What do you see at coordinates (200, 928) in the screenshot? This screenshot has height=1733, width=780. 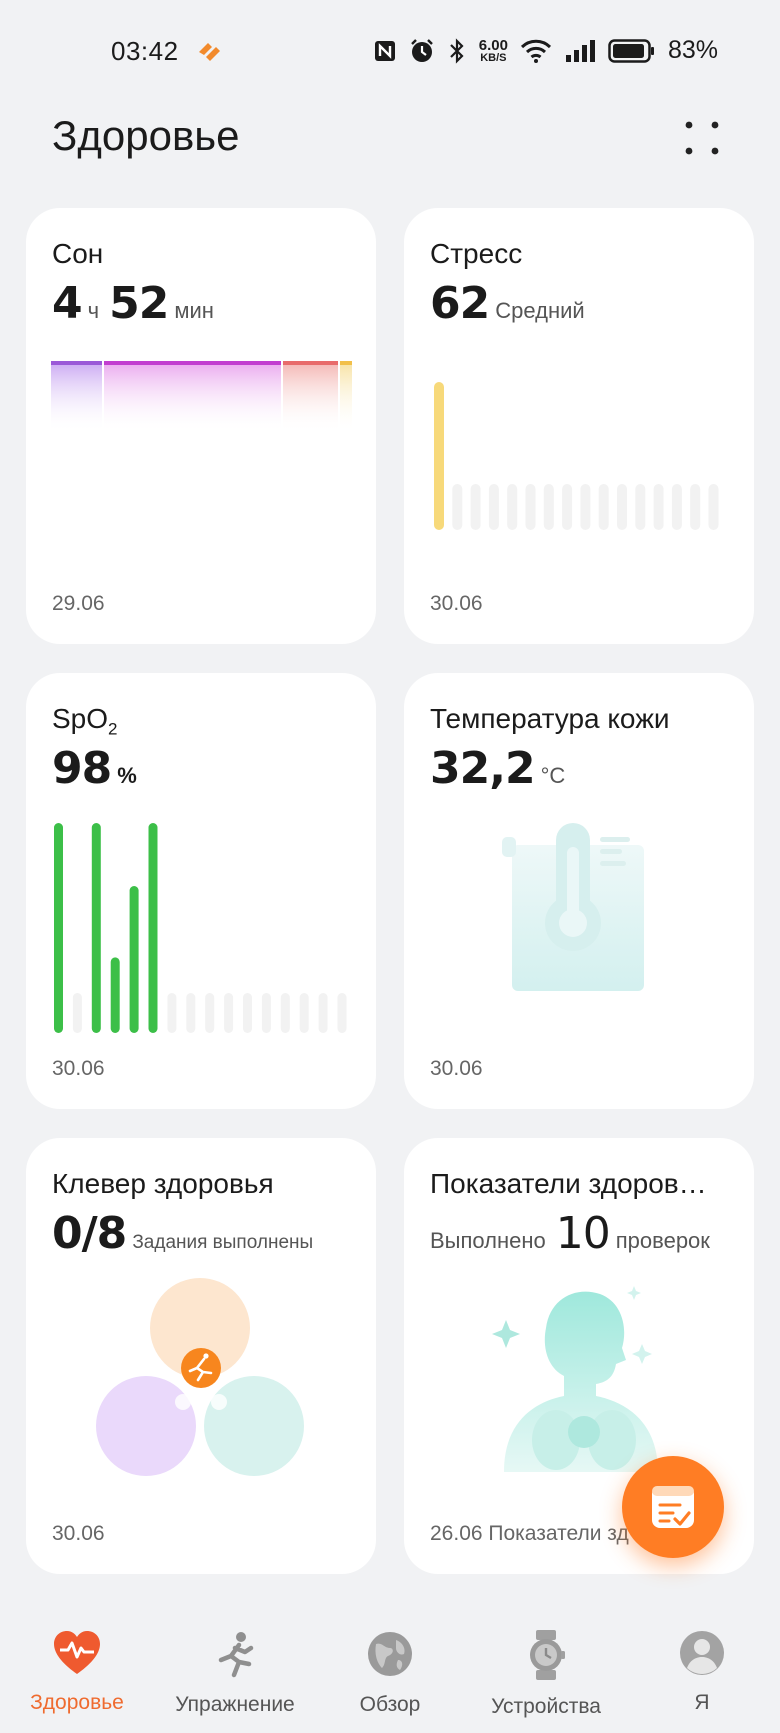 I see `spo2-chart` at bounding box center [200, 928].